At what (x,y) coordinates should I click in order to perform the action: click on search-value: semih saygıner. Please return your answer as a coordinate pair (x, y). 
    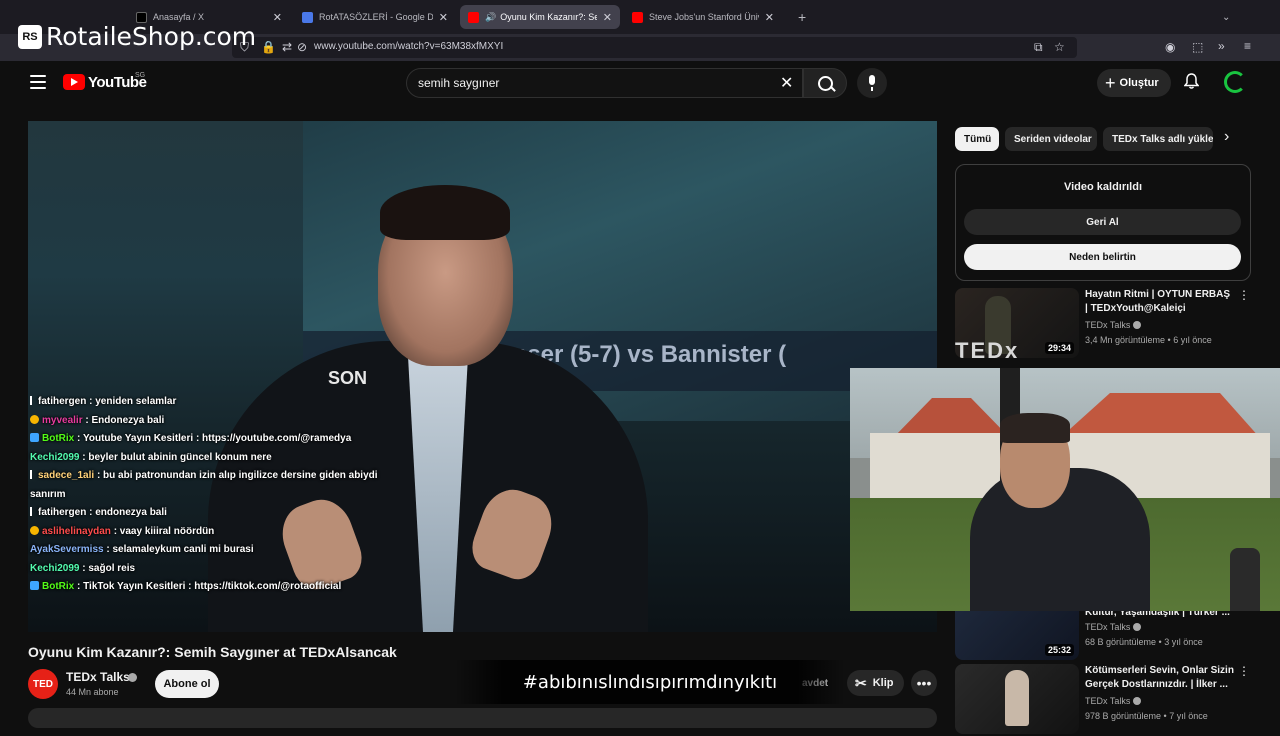
    Looking at the image, I should click on (458, 83).